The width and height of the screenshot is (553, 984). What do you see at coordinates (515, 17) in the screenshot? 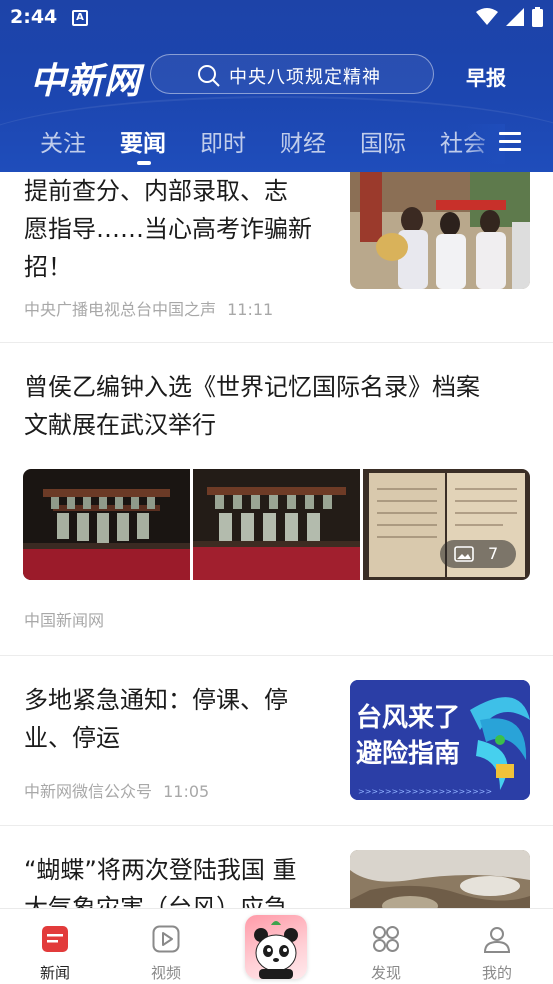
I see `signal-icon` at bounding box center [515, 17].